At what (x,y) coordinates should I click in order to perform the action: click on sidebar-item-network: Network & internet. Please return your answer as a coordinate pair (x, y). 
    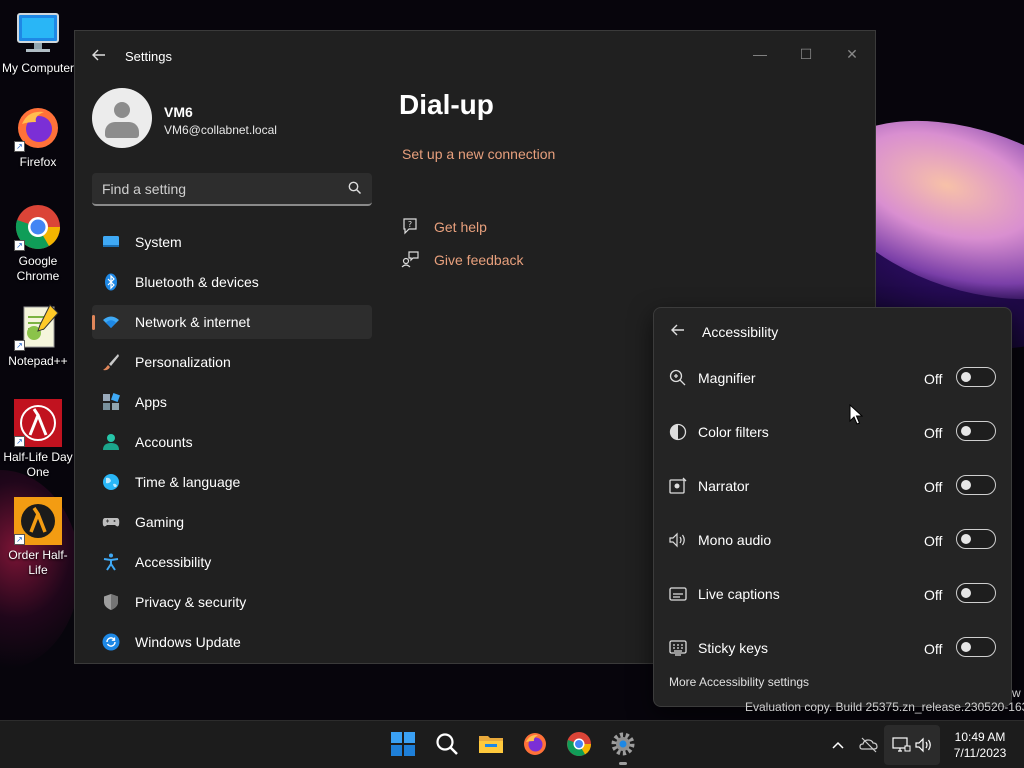
    Looking at the image, I should click on (232, 322).